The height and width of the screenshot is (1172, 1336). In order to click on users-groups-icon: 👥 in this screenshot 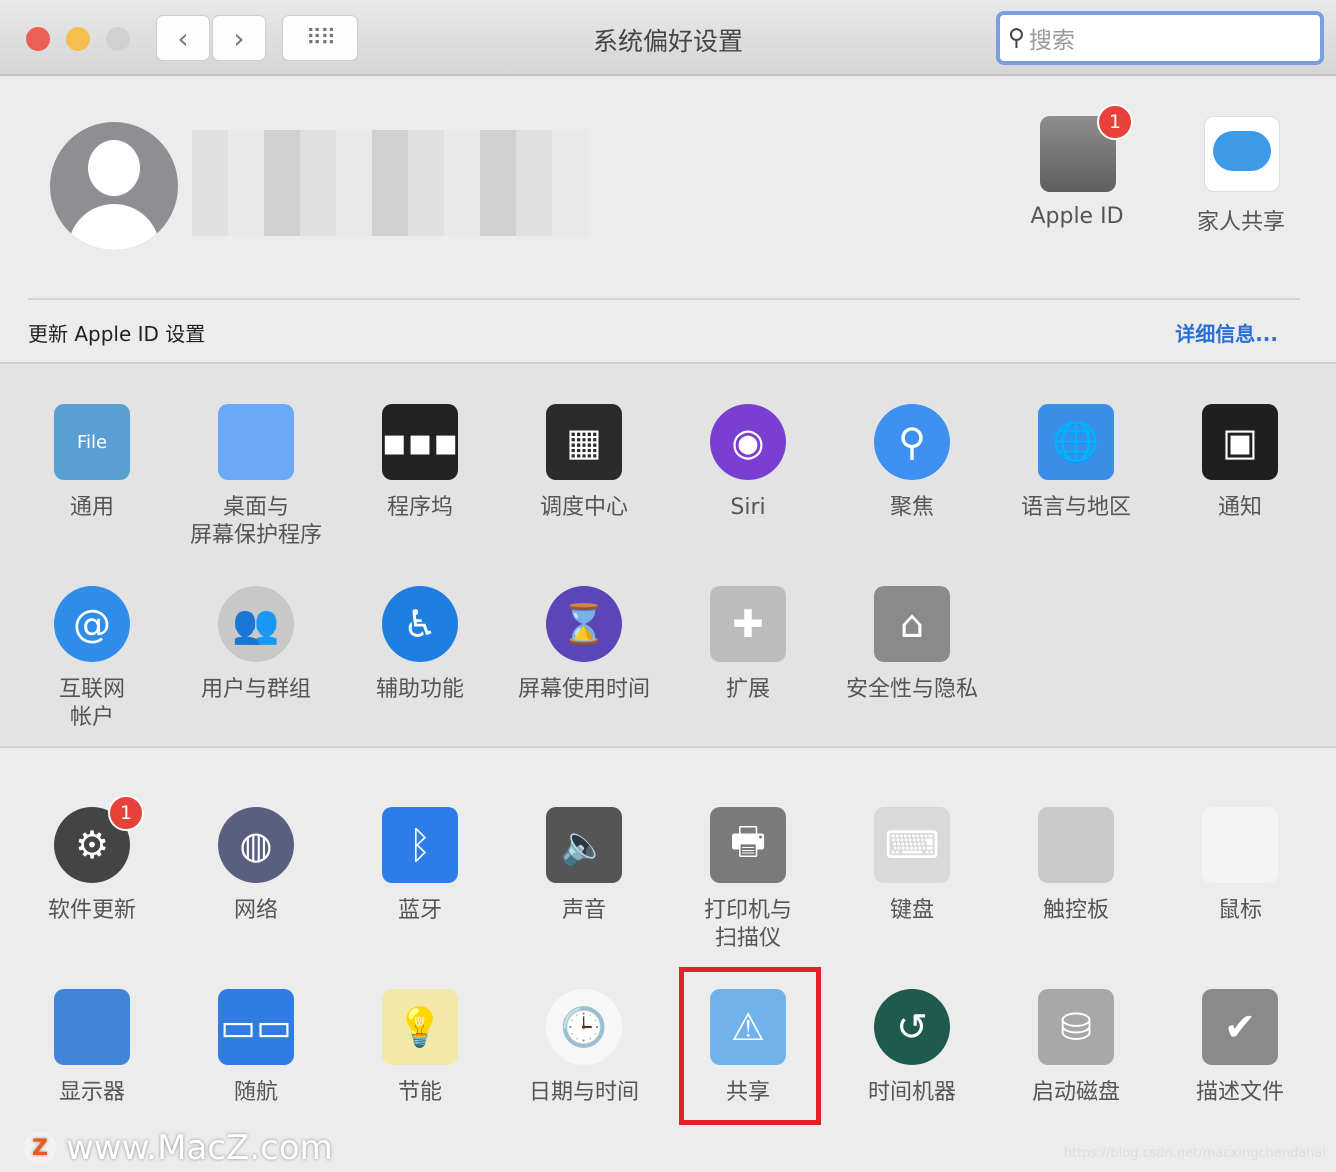, I will do `click(256, 624)`.